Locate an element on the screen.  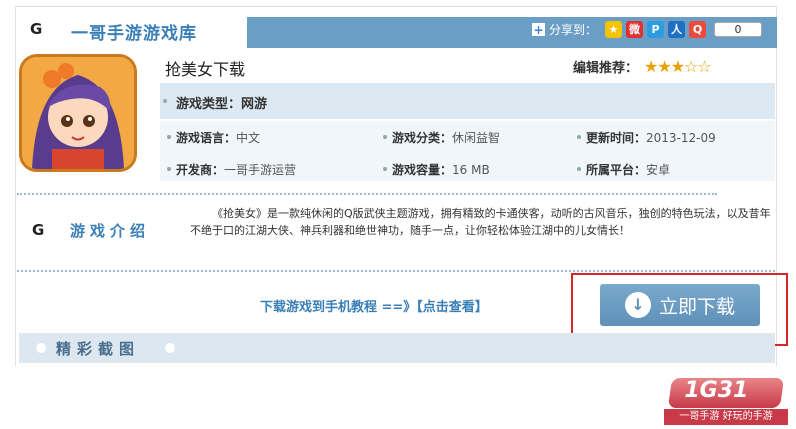
game-type-label: 游戏类型： is located at coordinates (209, 104).